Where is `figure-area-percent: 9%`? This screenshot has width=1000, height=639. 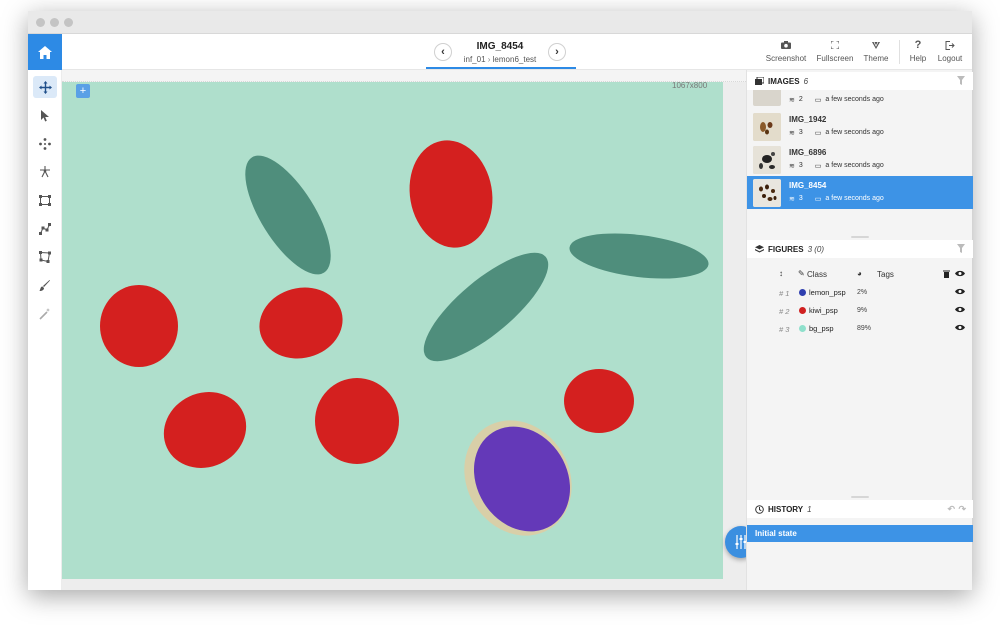 figure-area-percent: 9% is located at coordinates (862, 310).